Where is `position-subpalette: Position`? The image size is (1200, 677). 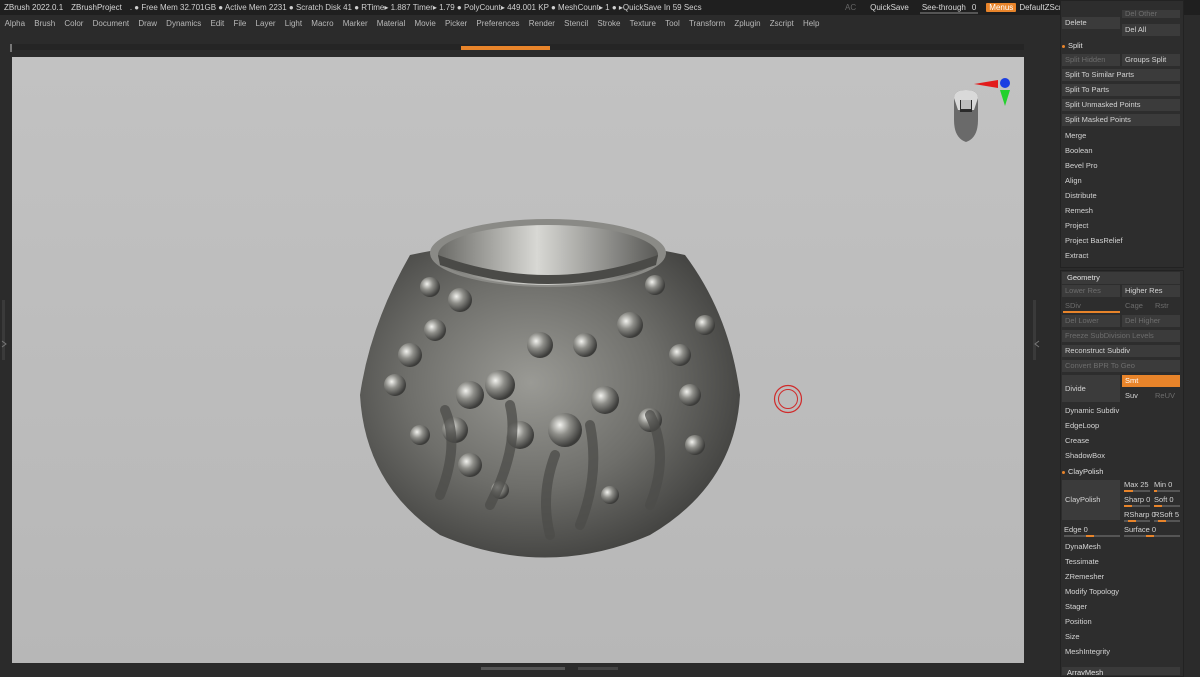
position-subpalette: Position is located at coordinates (1121, 622).